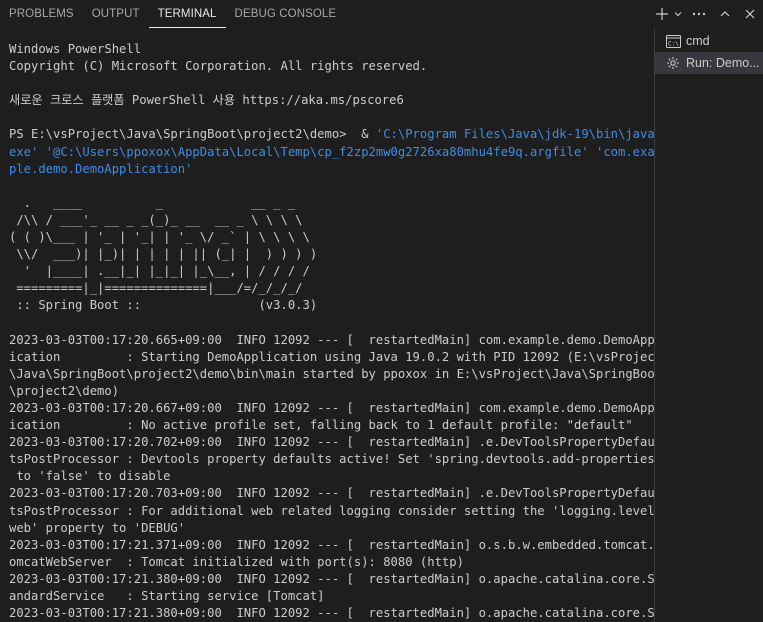  Describe the element at coordinates (163, 254) in the screenshot. I see `terminal-line: \\/ ___)| |_)| | | | | || (_| | ) ) ) )` at that location.